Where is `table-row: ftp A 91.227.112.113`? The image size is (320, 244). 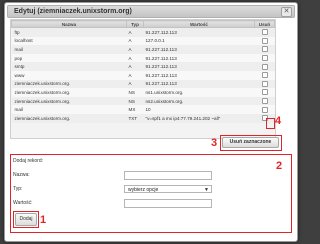
table-row: ftp A 91.227.112.113 is located at coordinates (143, 32).